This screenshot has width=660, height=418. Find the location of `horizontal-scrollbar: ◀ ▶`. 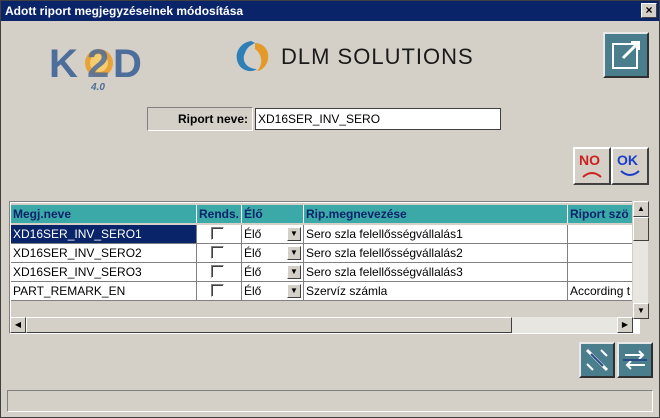

horizontal-scrollbar: ◀ ▶ is located at coordinates (321, 325).